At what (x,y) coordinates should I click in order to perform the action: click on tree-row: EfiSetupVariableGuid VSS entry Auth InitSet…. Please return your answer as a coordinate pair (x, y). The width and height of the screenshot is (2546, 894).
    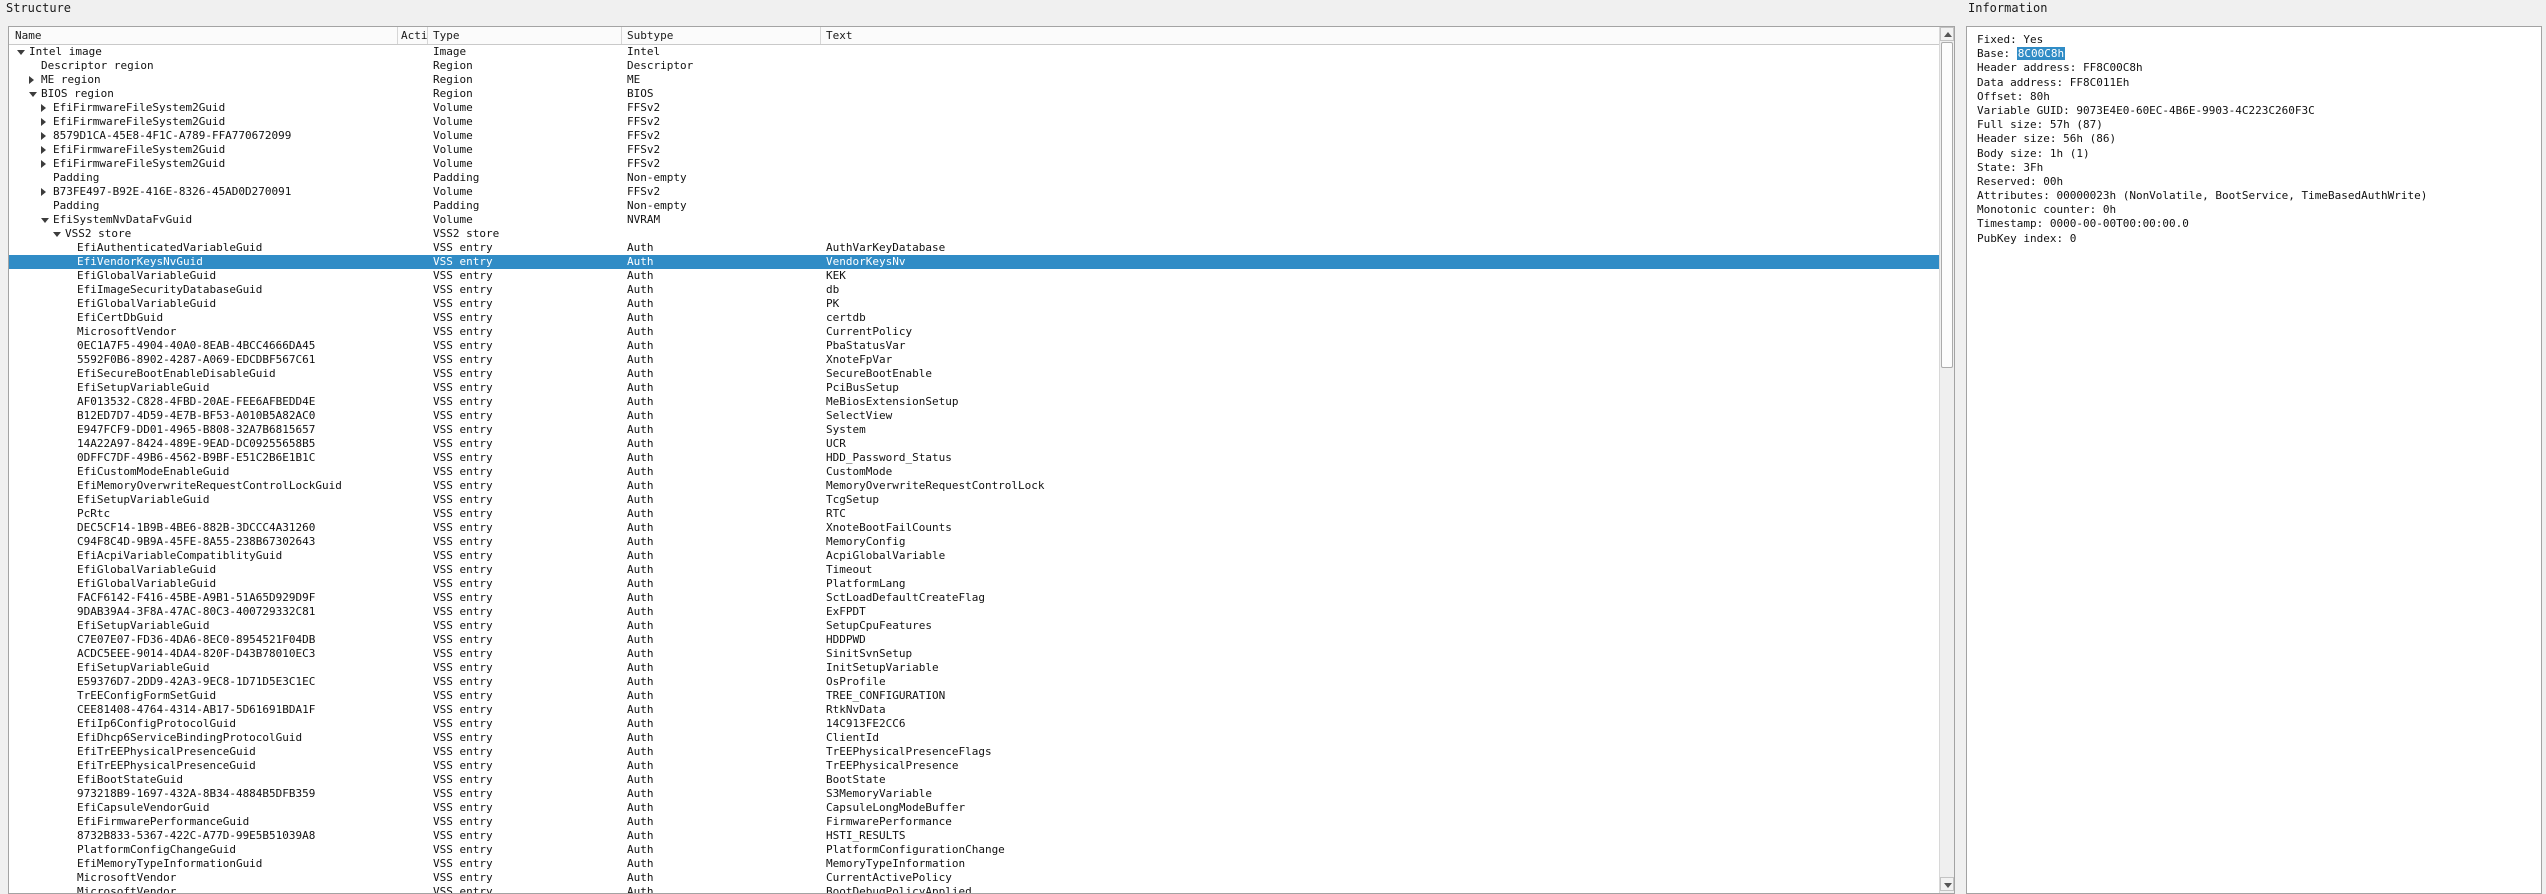
    Looking at the image, I should click on (974, 668).